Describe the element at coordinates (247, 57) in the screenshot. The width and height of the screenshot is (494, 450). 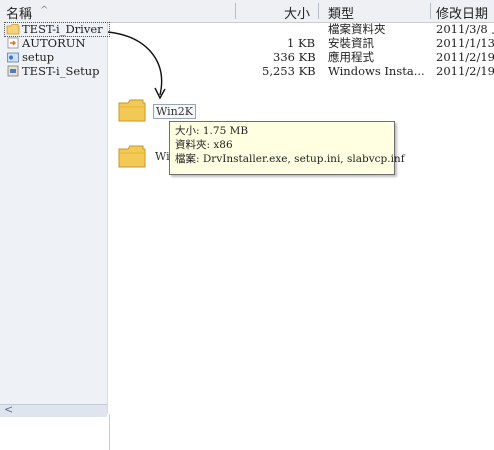
I see `file-row-setup: setup 336 KB 應用程式 2011/2/19` at that location.